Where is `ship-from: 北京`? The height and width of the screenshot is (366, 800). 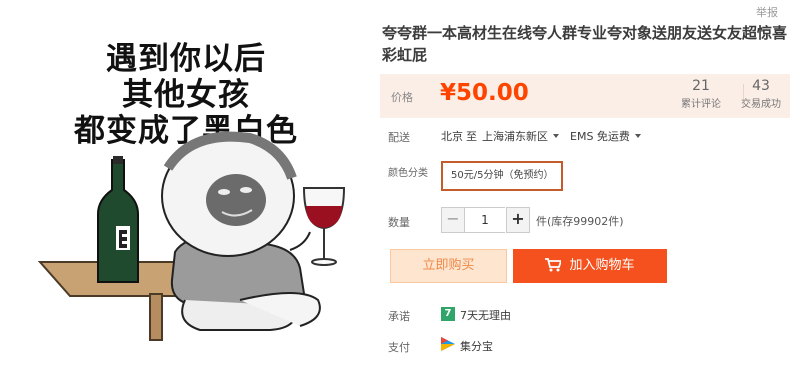
ship-from: 北京 is located at coordinates (452, 136).